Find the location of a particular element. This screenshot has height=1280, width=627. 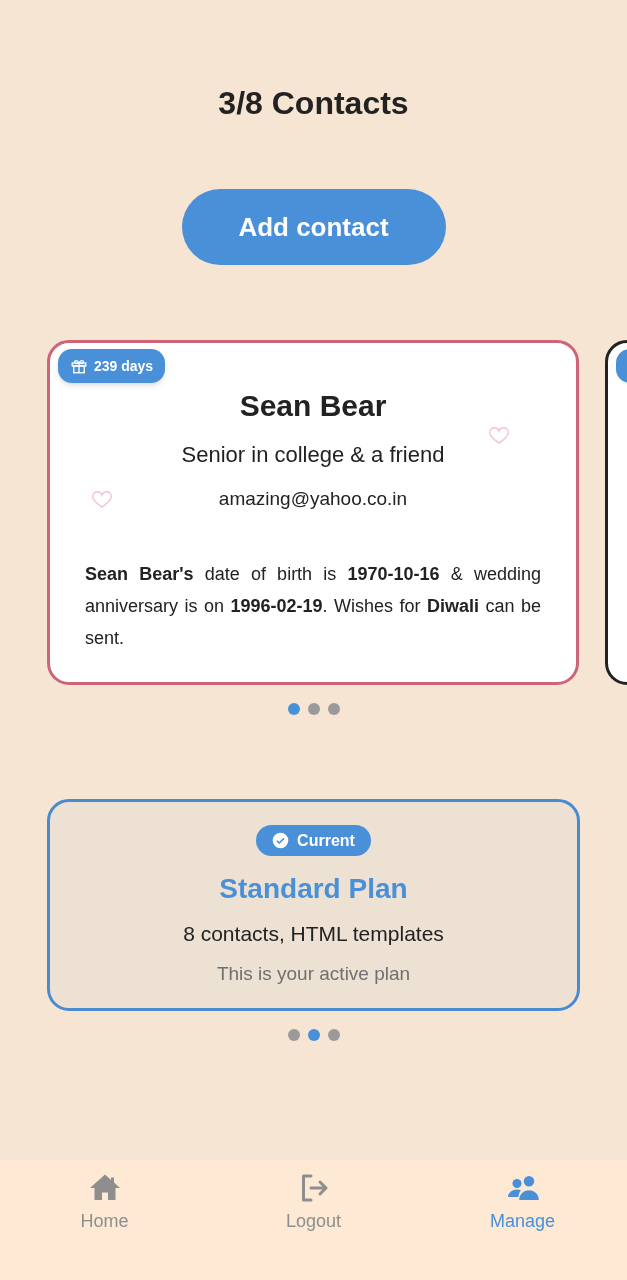

nav-tab: Logout is located at coordinates (313, 1202).